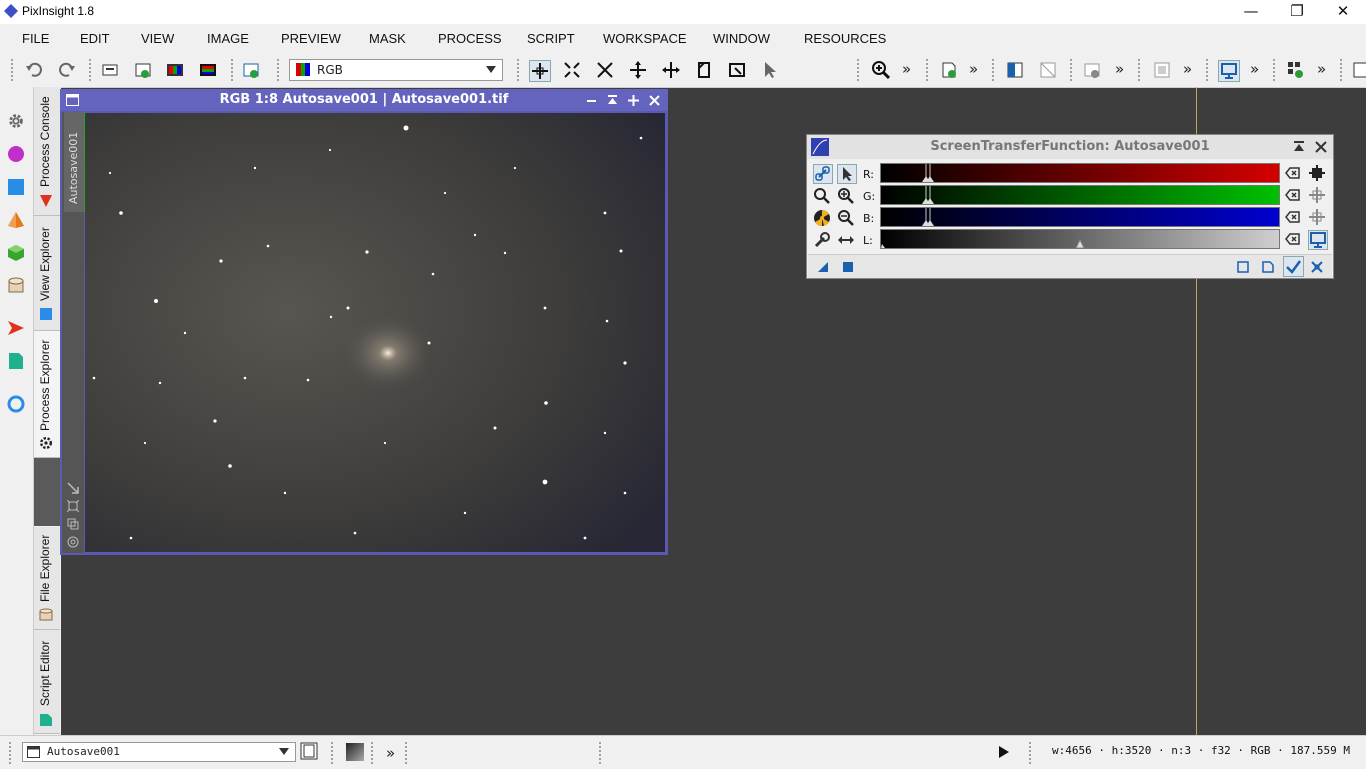 This screenshot has width=1366, height=769. What do you see at coordinates (704, 70) in the screenshot?
I see `new-preview-mode-icon` at bounding box center [704, 70].